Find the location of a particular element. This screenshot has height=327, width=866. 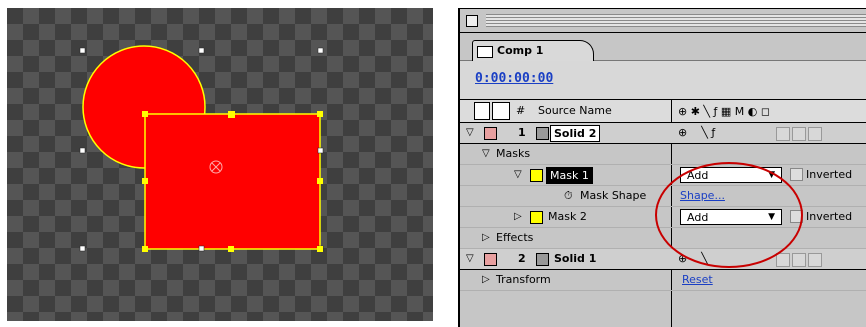

mask-1-row: ▽ Mask 1 Add ▼ Inverted is located at coordinates (663, 175).